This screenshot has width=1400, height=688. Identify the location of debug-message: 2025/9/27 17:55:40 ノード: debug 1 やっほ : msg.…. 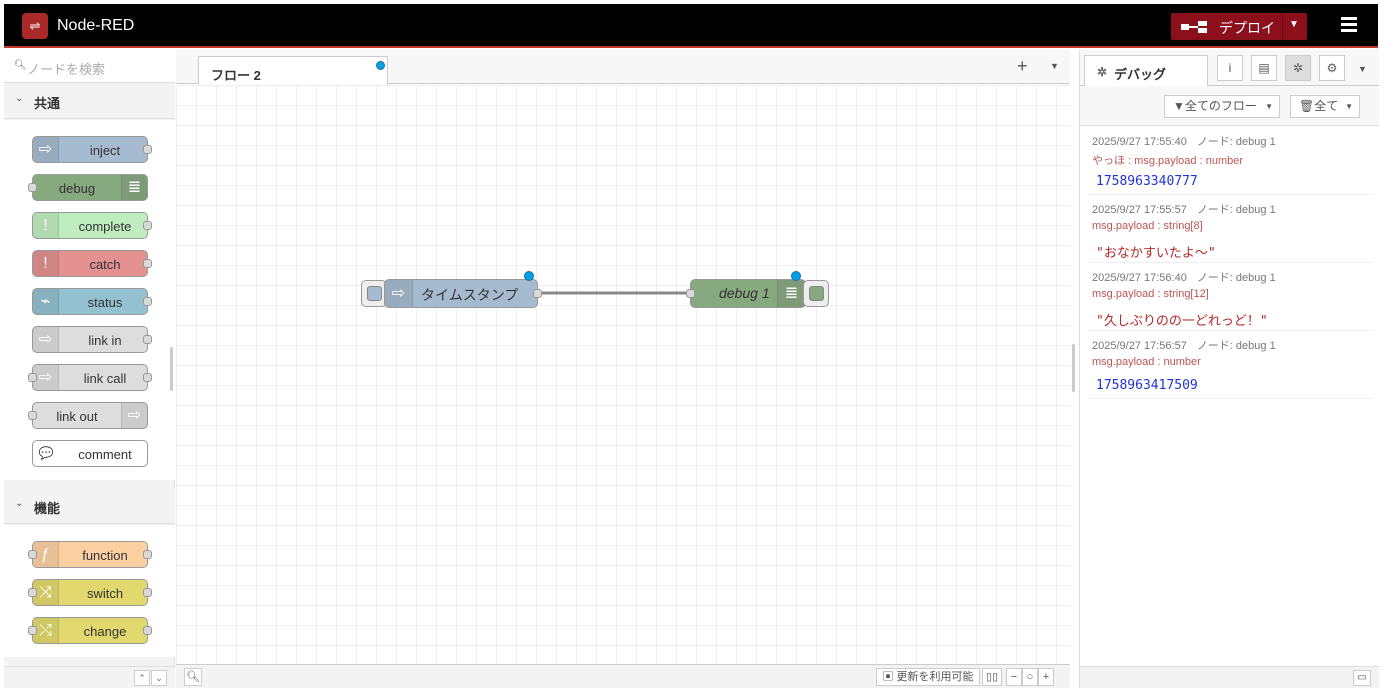
(1229, 161).